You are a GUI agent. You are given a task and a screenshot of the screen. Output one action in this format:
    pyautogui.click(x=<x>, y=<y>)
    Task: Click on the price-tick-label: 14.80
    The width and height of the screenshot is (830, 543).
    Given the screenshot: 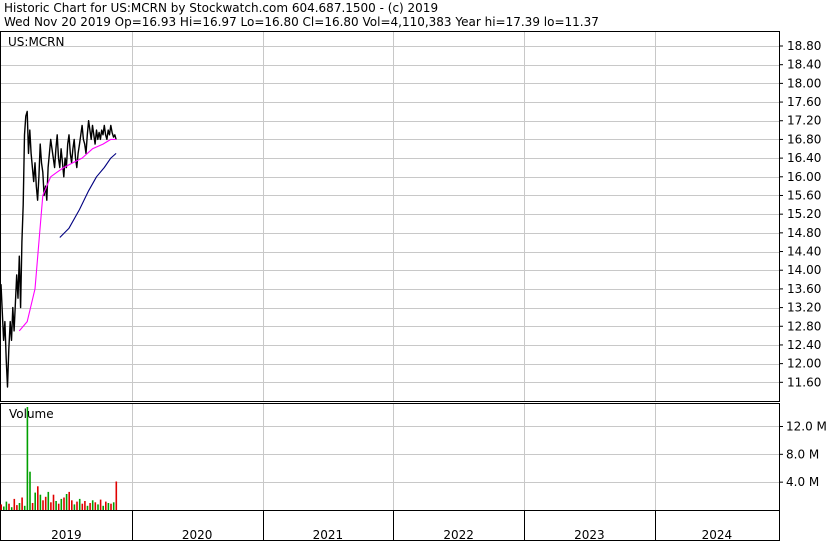 What is the action you would take?
    pyautogui.click(x=804, y=233)
    